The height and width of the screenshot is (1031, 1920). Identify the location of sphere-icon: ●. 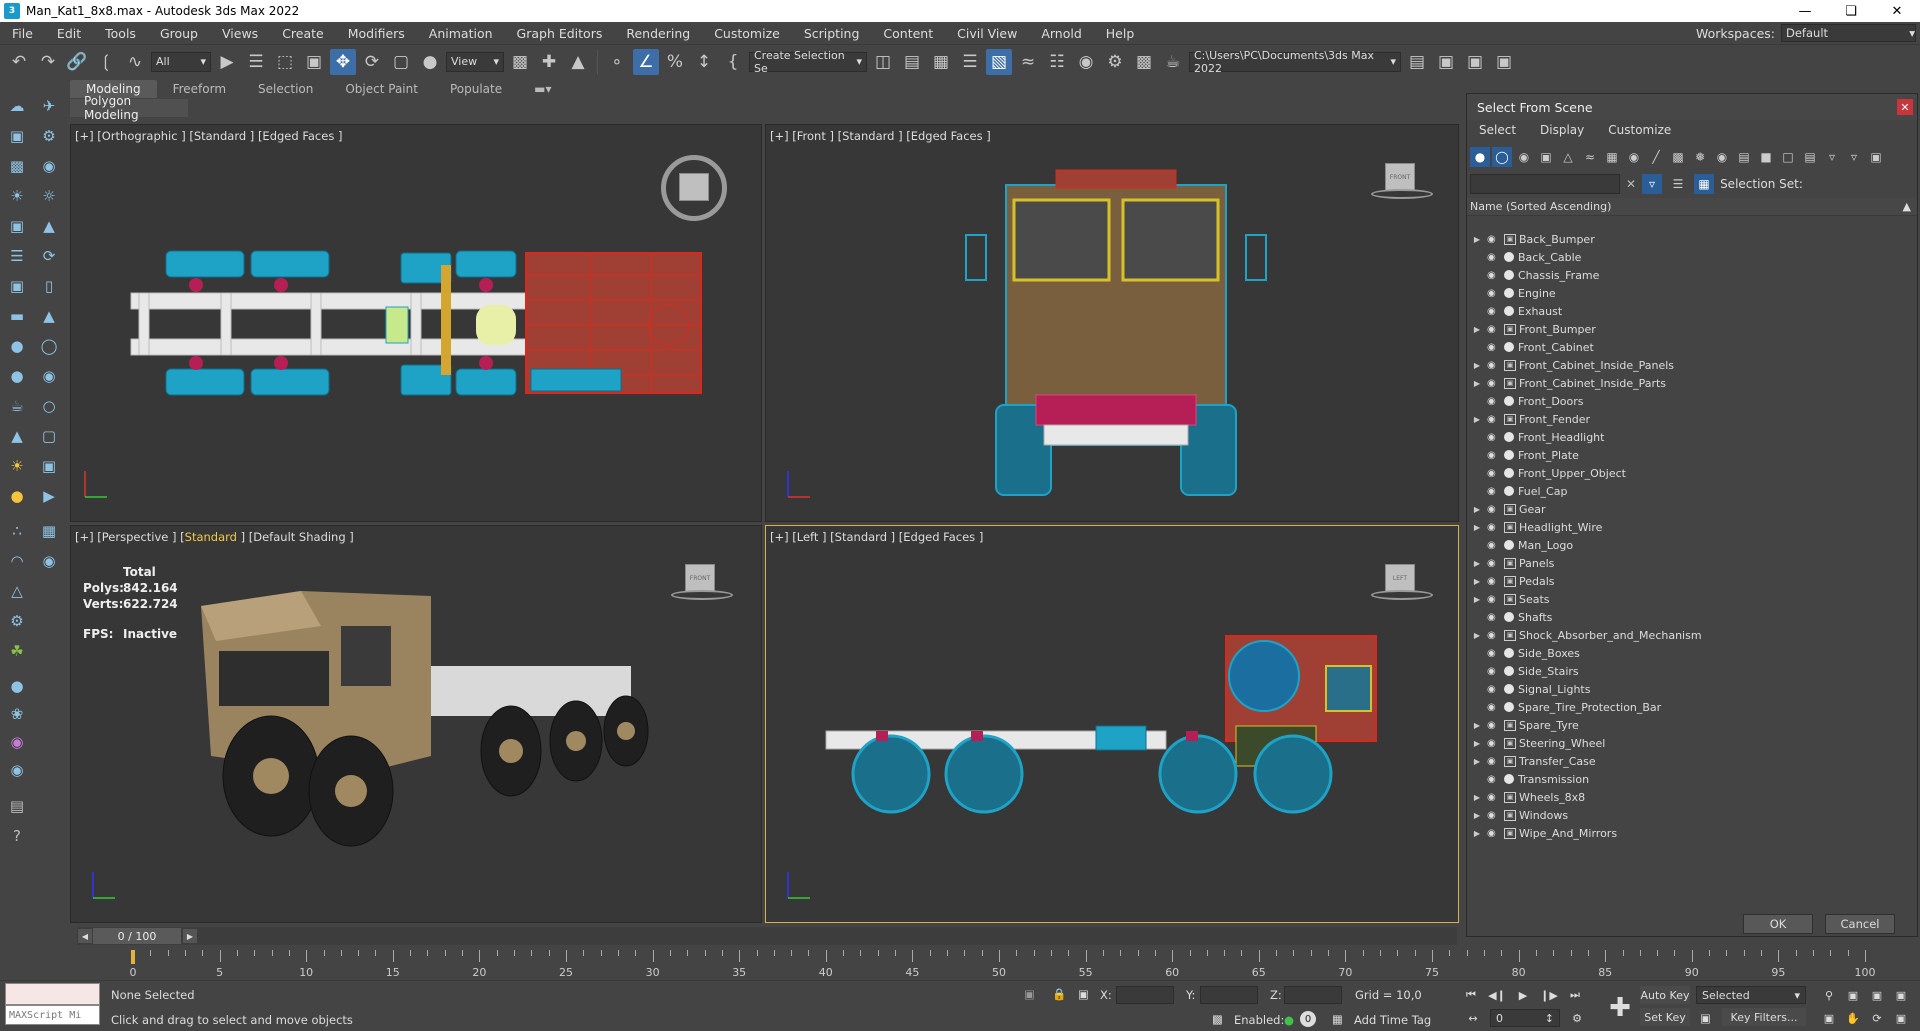
(17, 346).